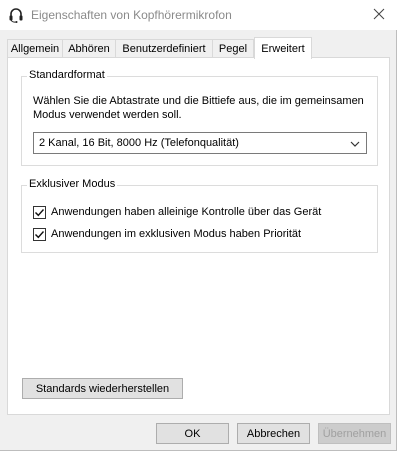 This screenshot has height=451, width=397. I want to click on tab-erweitert: Erweitert, so click(283, 48).